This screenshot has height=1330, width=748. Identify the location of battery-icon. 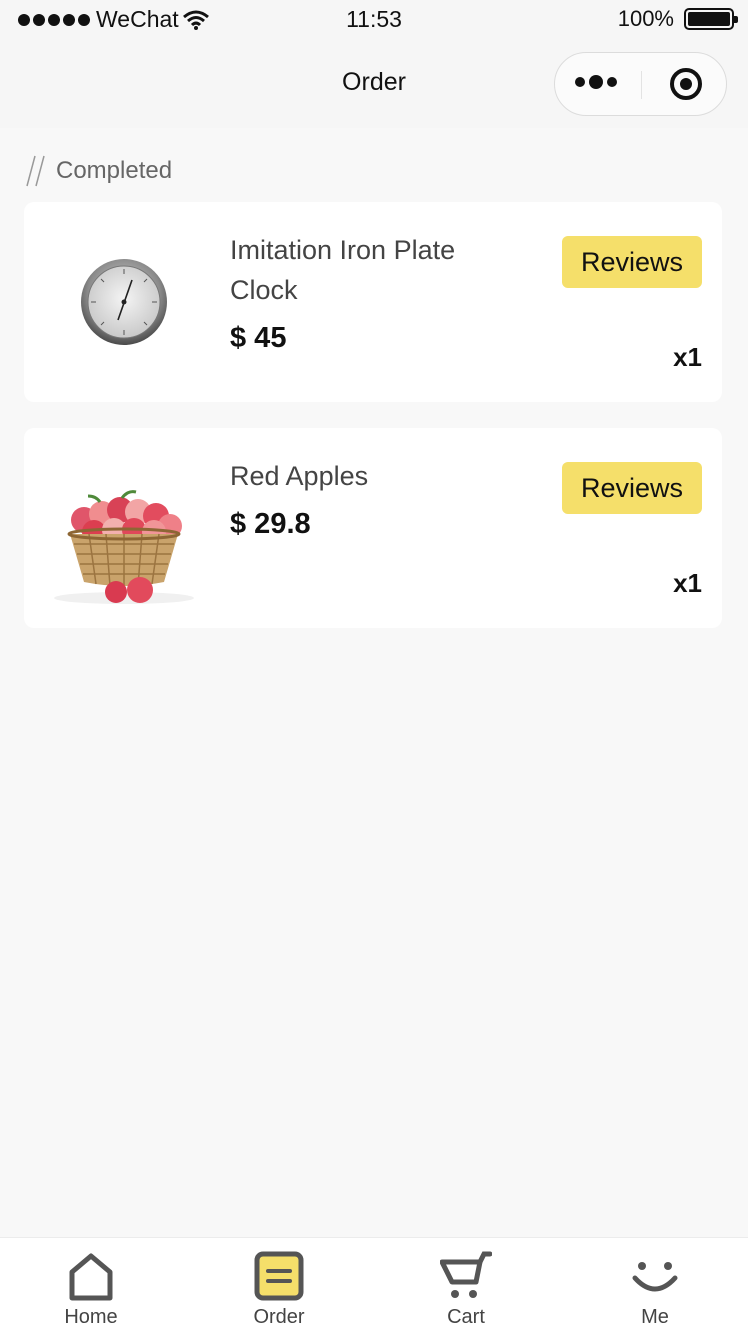
(711, 19).